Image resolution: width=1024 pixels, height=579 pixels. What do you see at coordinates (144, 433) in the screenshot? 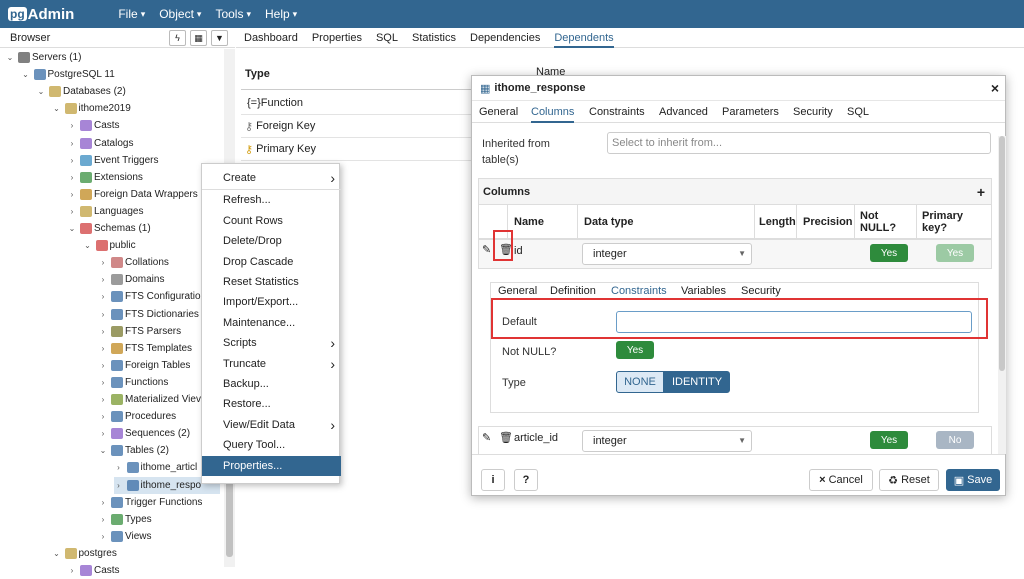
I see `tree-item: › Sequences (2)` at bounding box center [144, 433].